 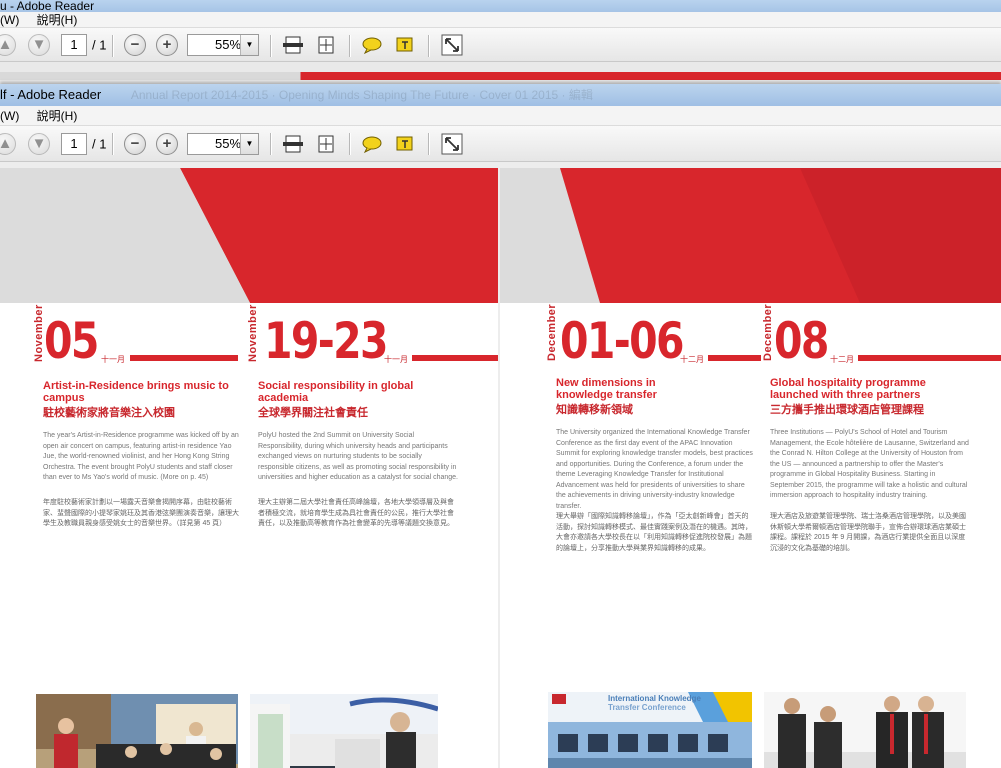 I want to click on back-document-edge, so click(x=500, y=76).